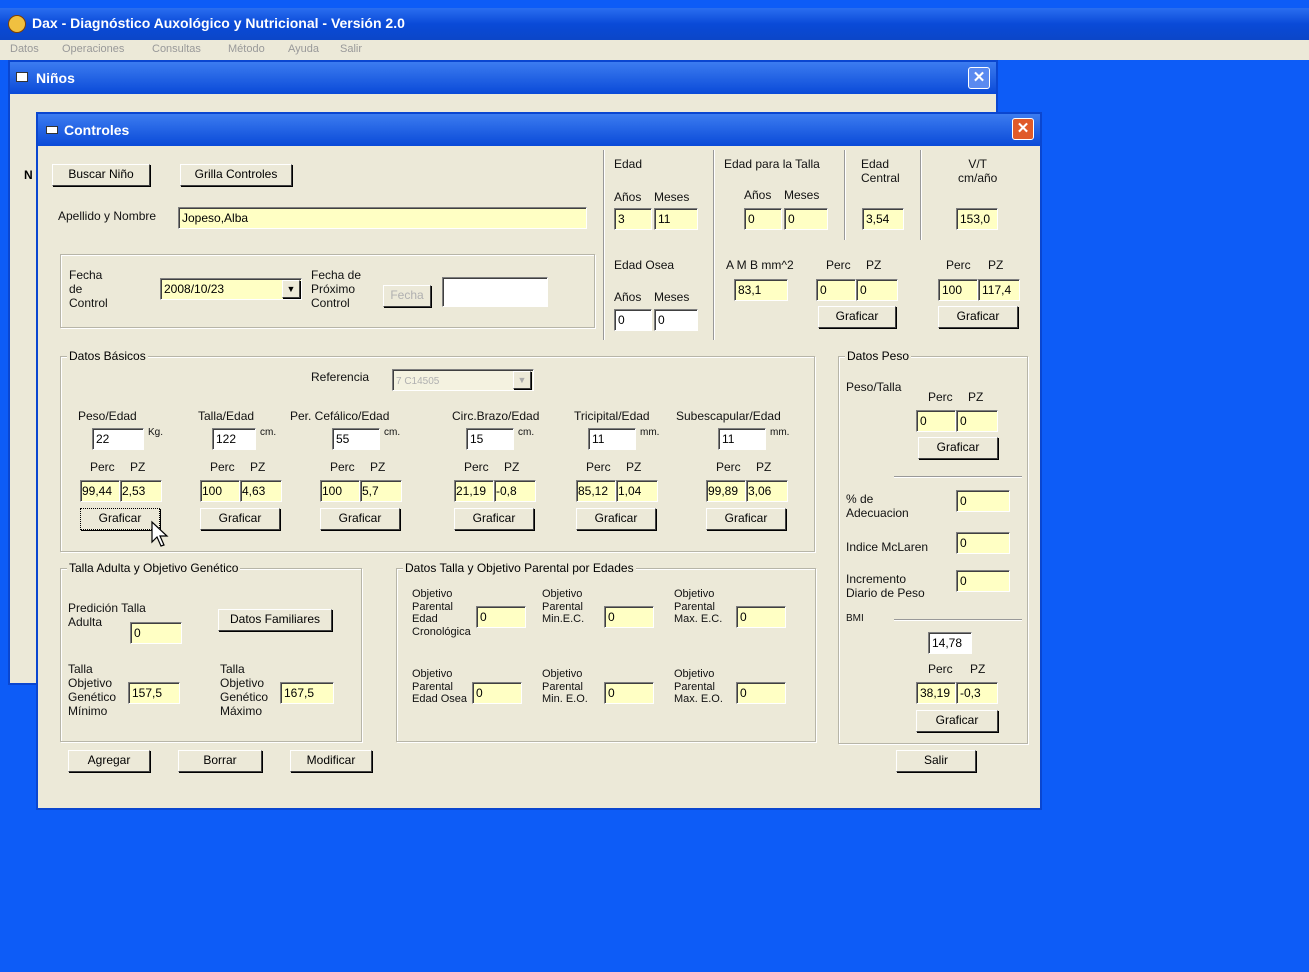 Image resolution: width=1309 pixels, height=972 pixels. I want to click on basicos-item-pz-input: 4,63, so click(261, 491).